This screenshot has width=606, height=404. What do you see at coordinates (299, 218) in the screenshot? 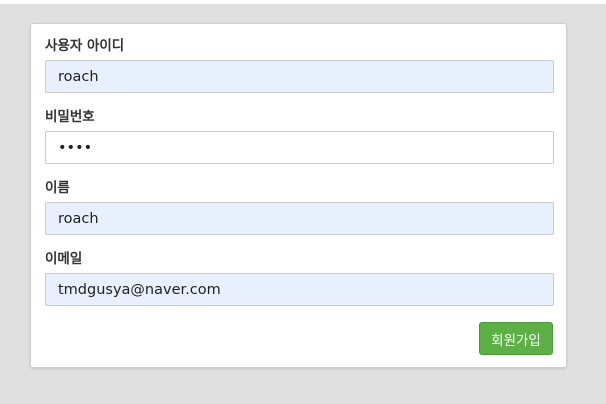
I see `name-input` at bounding box center [299, 218].